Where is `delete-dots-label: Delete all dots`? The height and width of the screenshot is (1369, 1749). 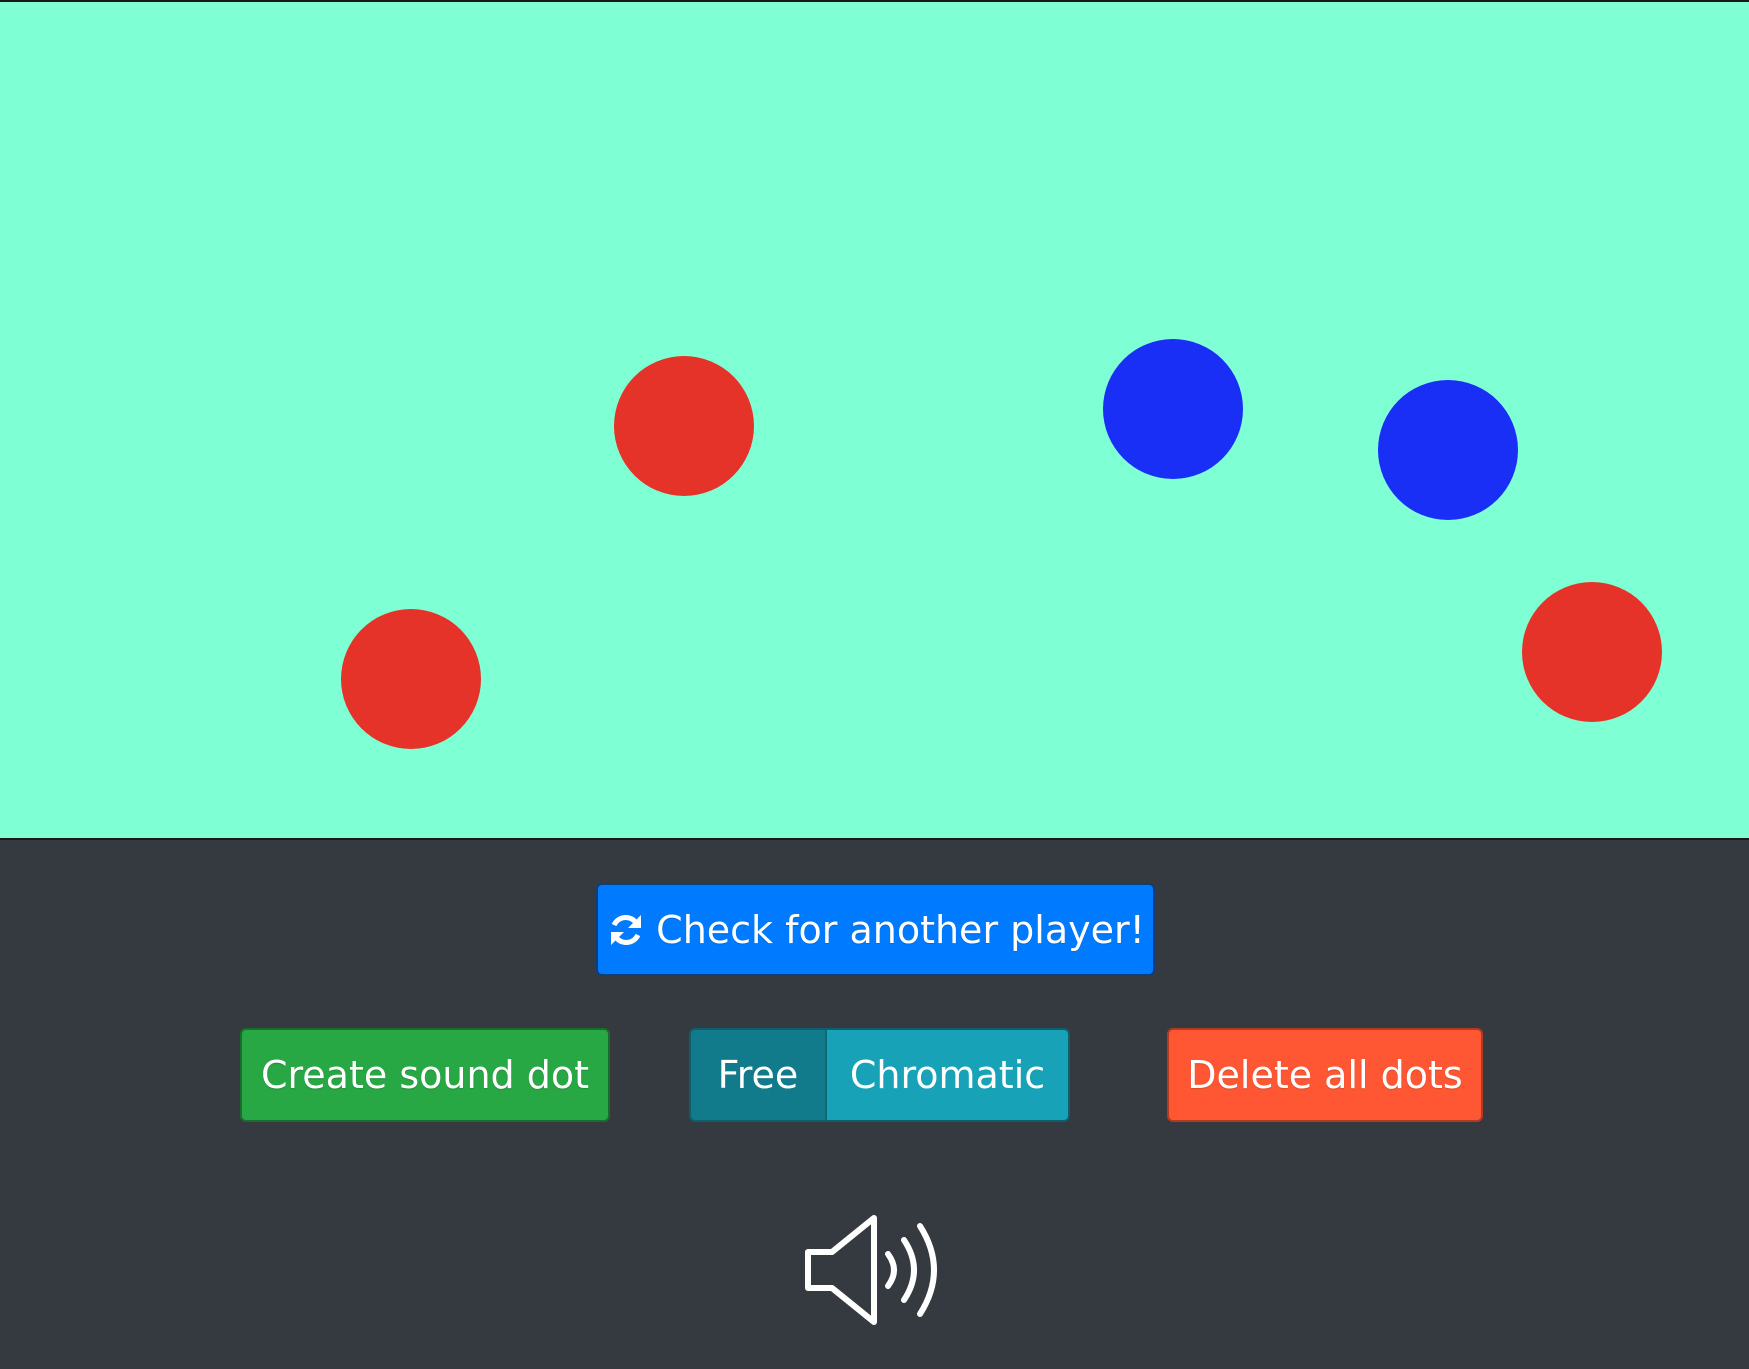 delete-dots-label: Delete all dots is located at coordinates (1325, 1075).